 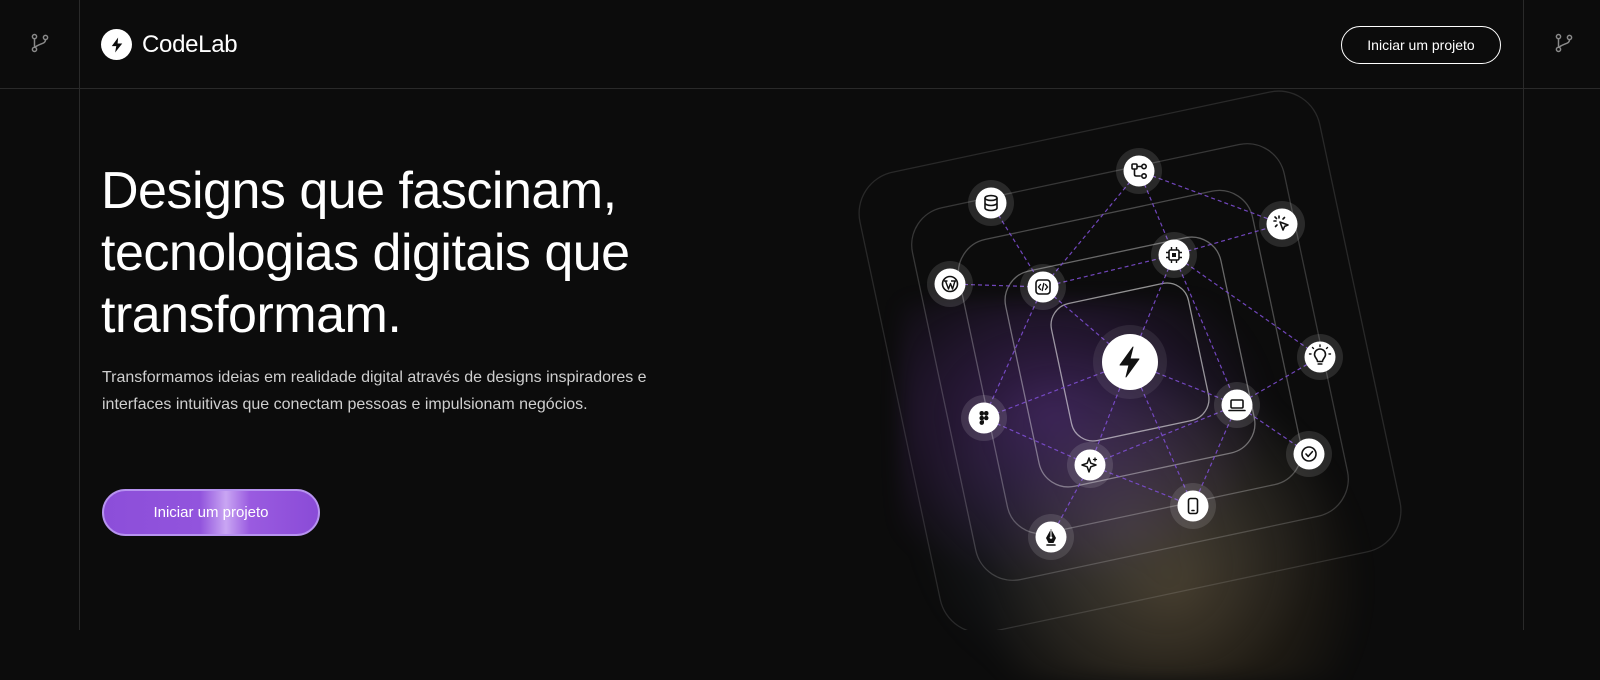 I want to click on node-bulb, so click(x=1320, y=357).